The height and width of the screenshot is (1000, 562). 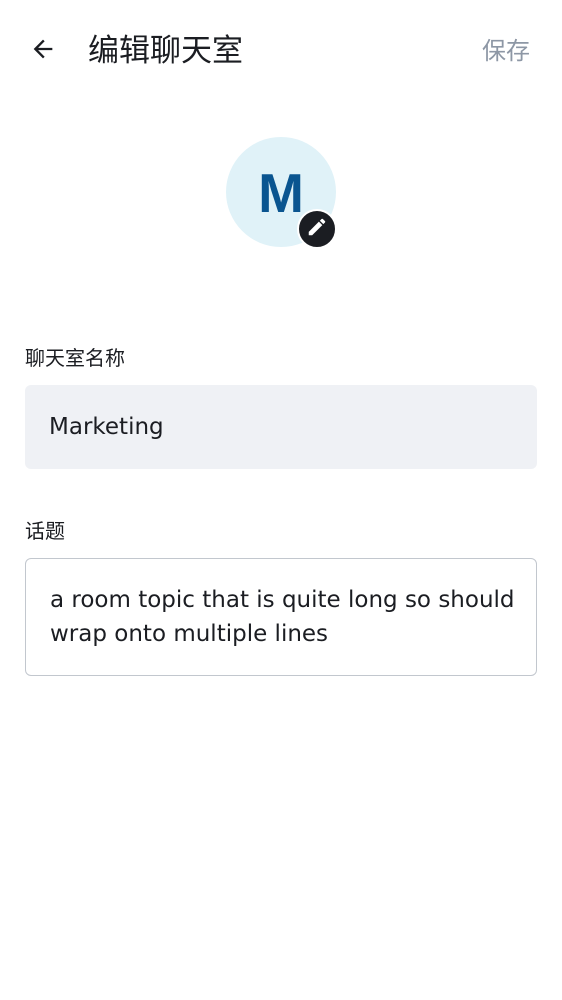 I want to click on back-button, so click(x=43, y=51).